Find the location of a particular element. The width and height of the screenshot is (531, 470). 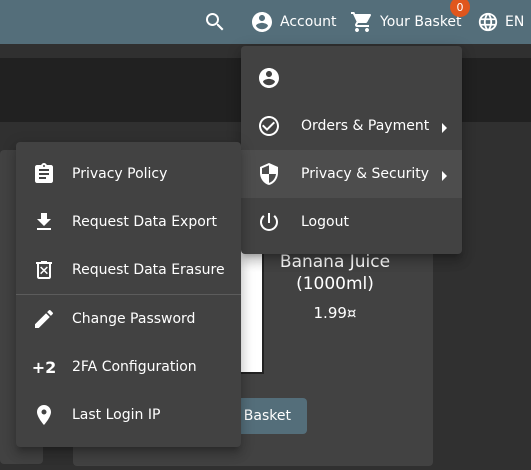

power-icon is located at coordinates (269, 222).